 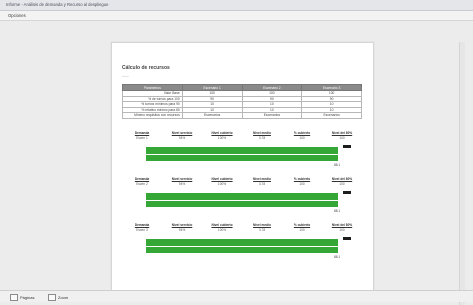 I want to click on status-bar: Páginas Zoom, so click(x=236, y=296).